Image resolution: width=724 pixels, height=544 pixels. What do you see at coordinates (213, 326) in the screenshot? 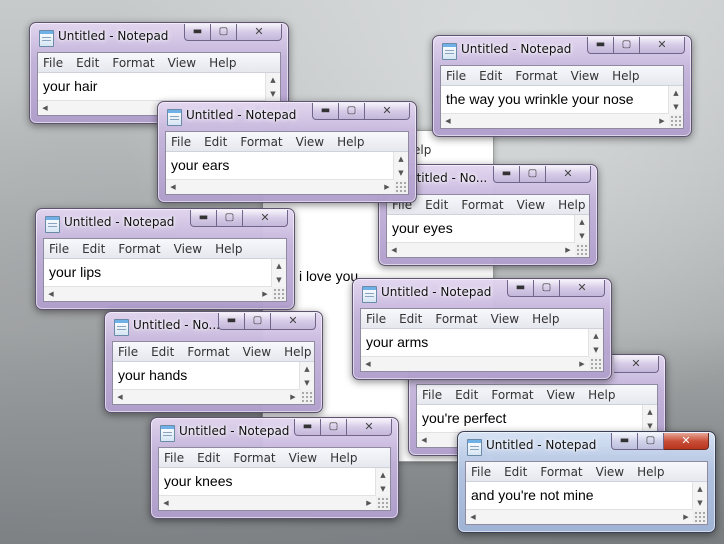
I see `title-bar: Untitled - No... ▬ ▢ ✕` at bounding box center [213, 326].